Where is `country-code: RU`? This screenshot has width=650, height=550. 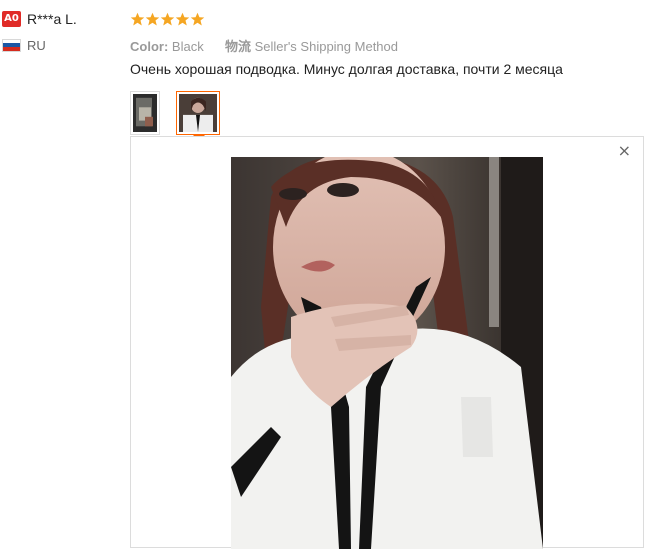 country-code: RU is located at coordinates (36, 45).